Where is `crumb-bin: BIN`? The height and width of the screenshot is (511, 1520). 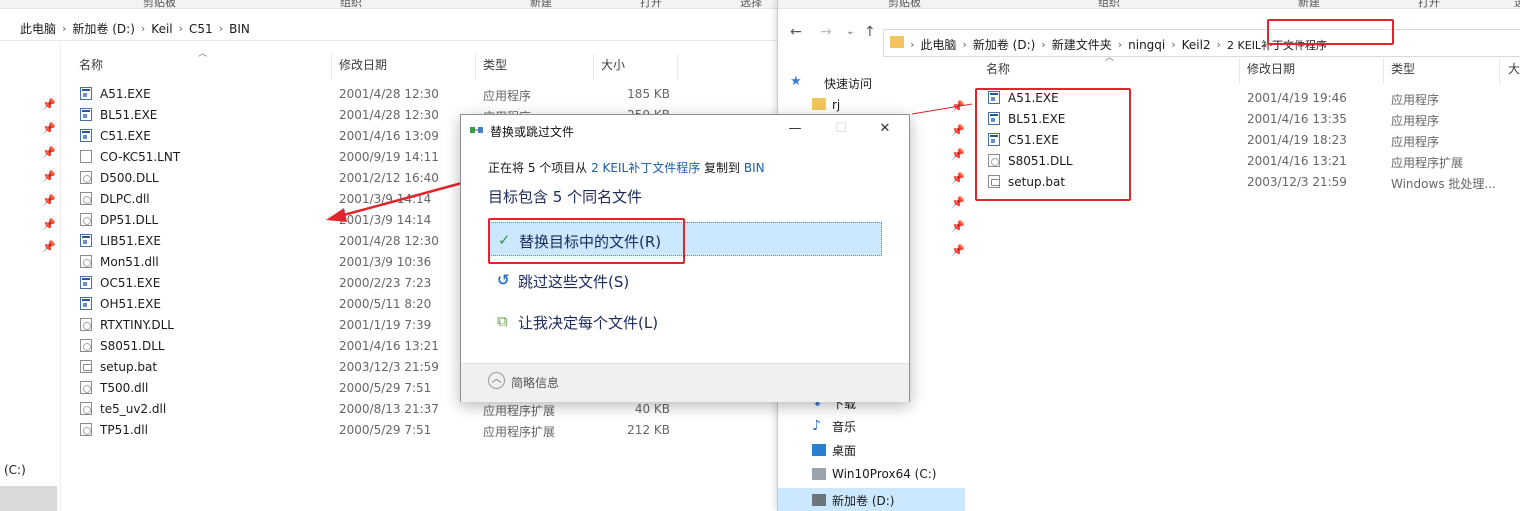 crumb-bin: BIN is located at coordinates (239, 29).